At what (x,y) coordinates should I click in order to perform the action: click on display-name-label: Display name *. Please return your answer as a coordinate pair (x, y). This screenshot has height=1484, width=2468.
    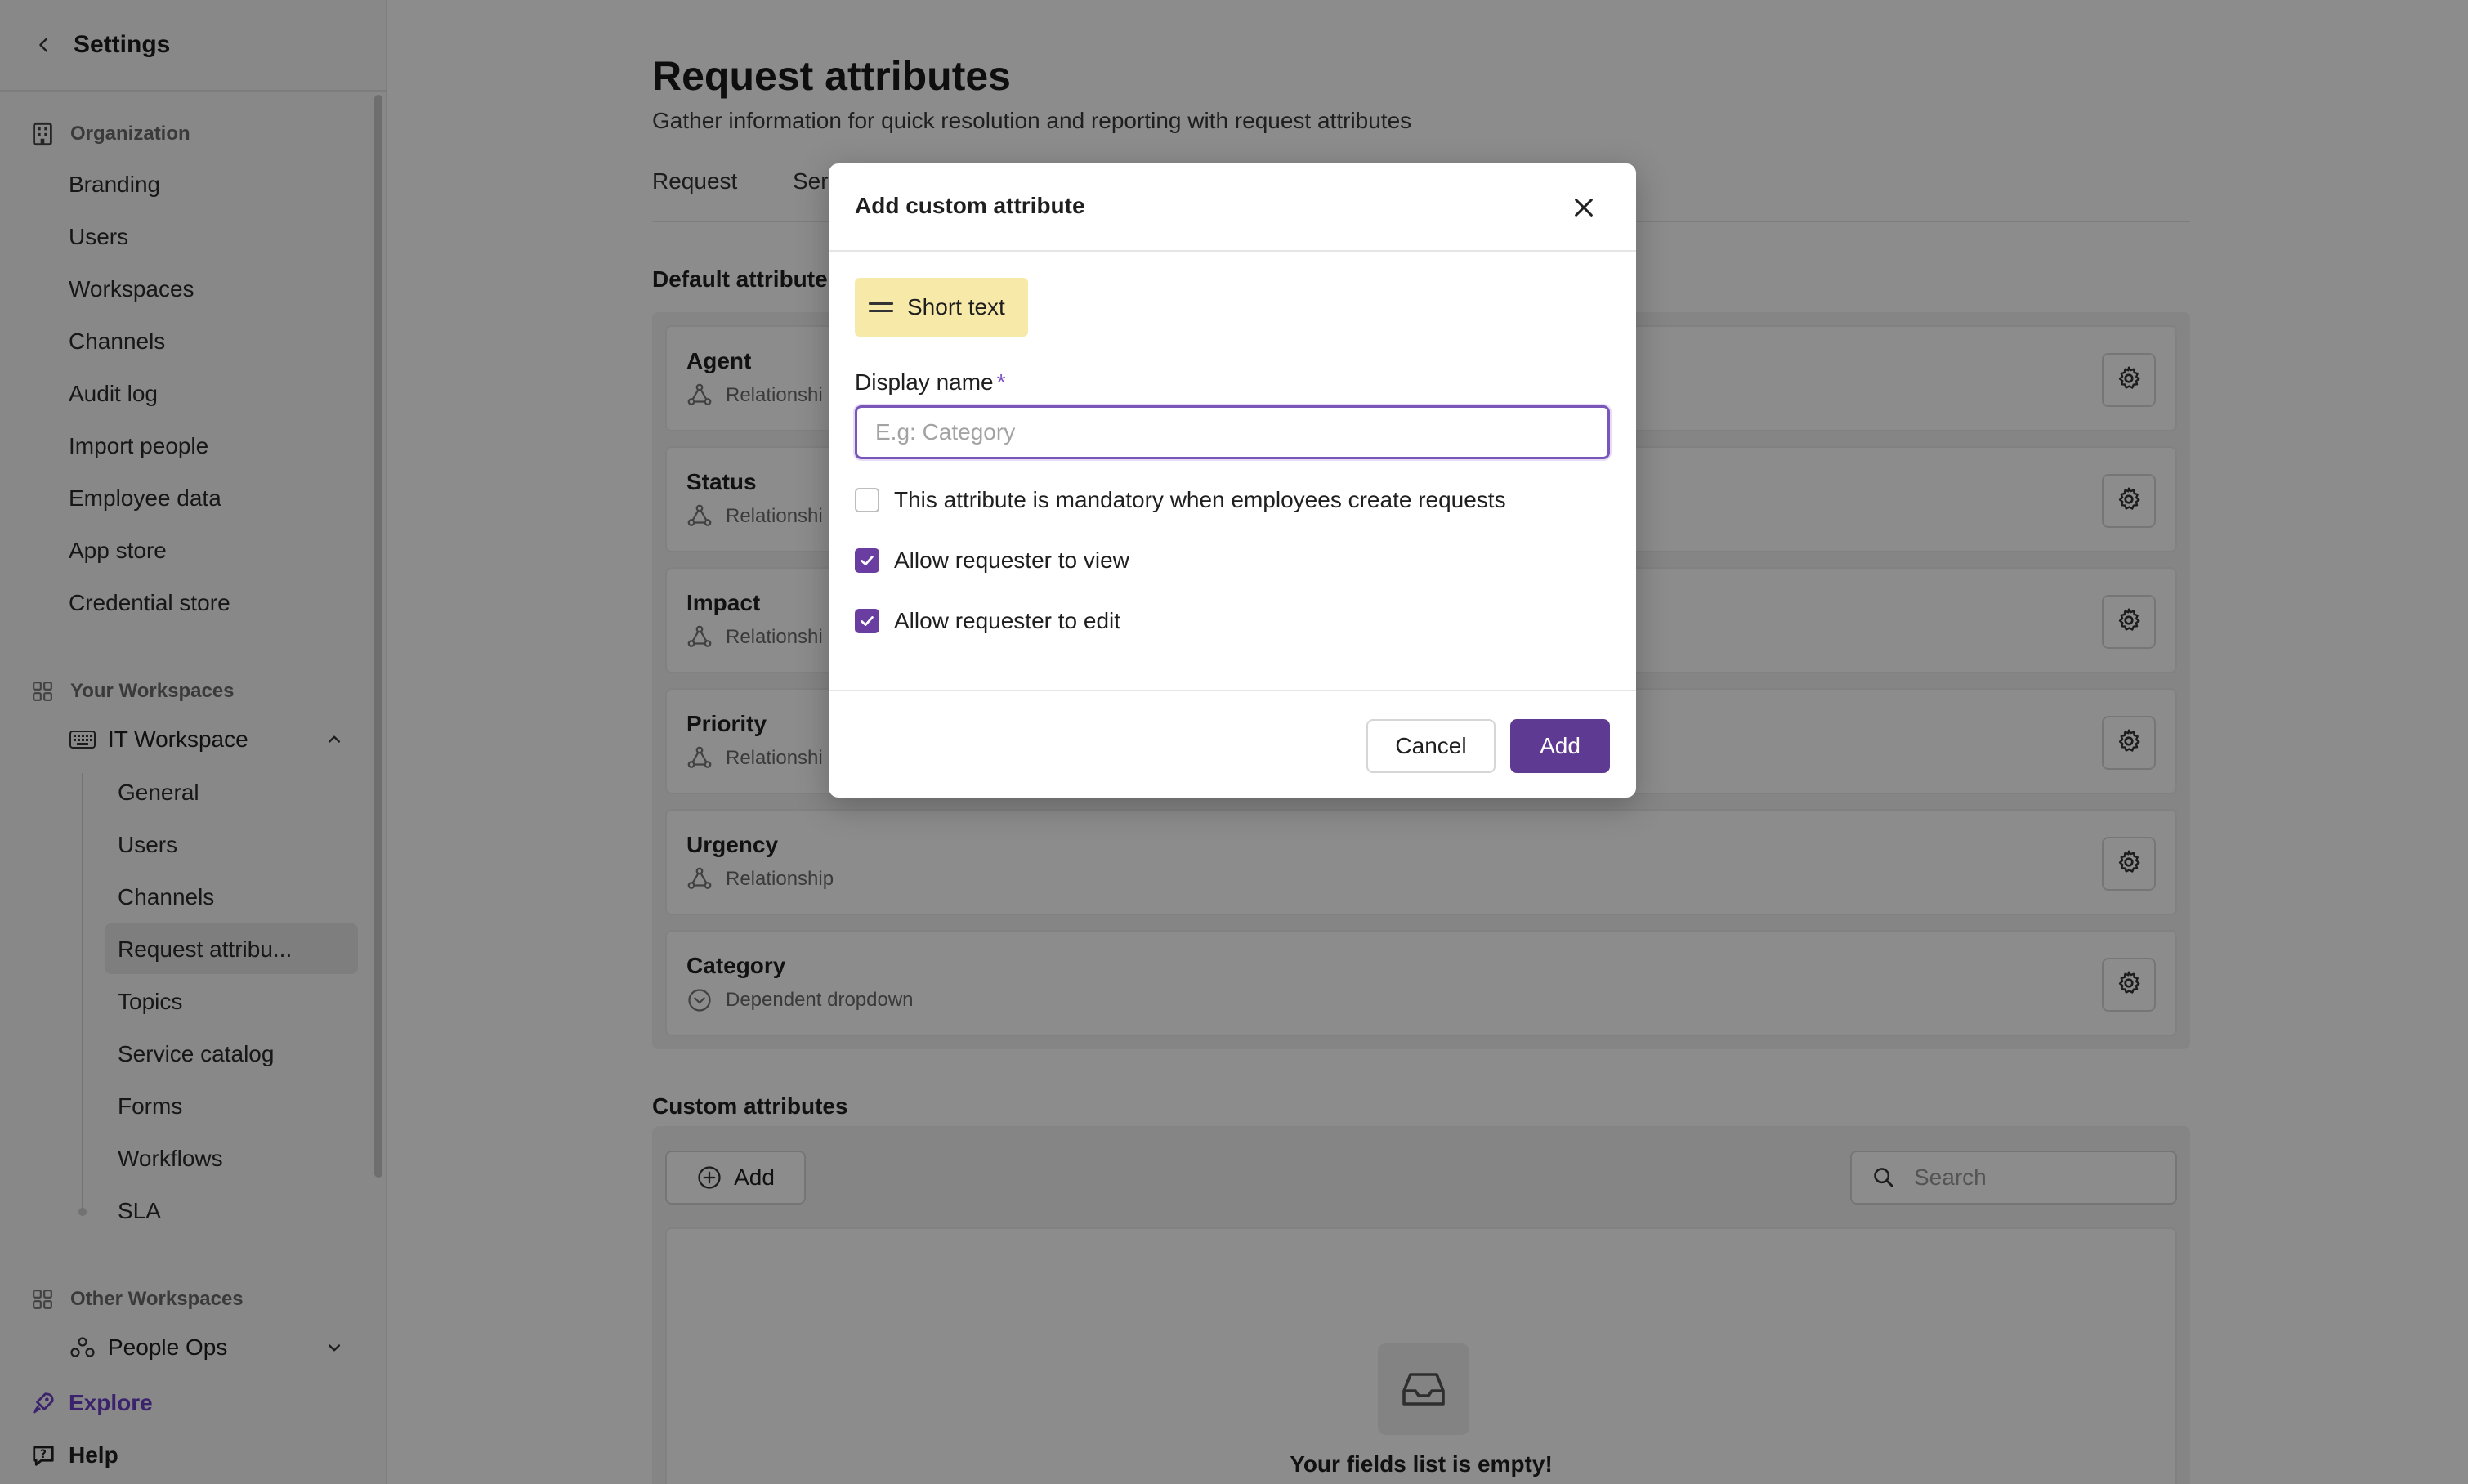
    Looking at the image, I should click on (931, 382).